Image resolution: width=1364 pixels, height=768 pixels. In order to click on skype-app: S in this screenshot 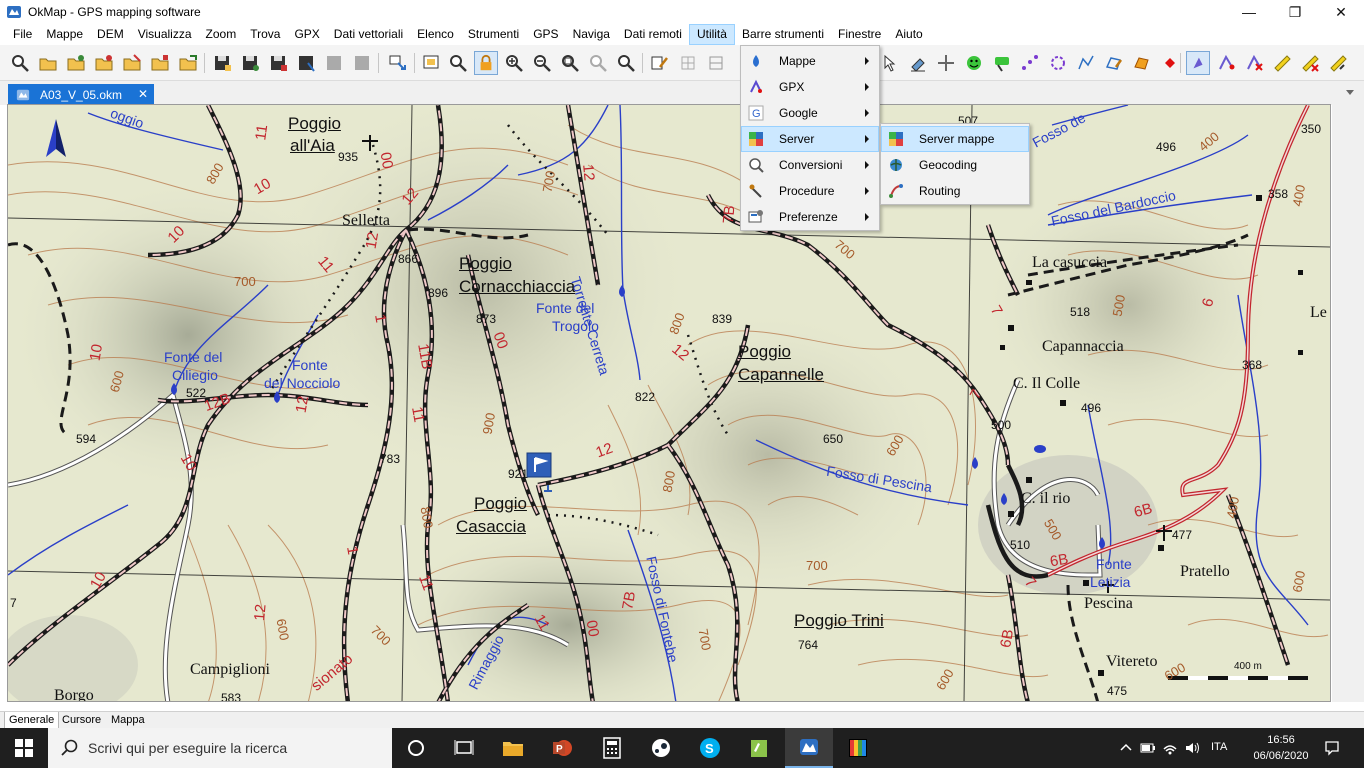, I will do `click(710, 748)`.